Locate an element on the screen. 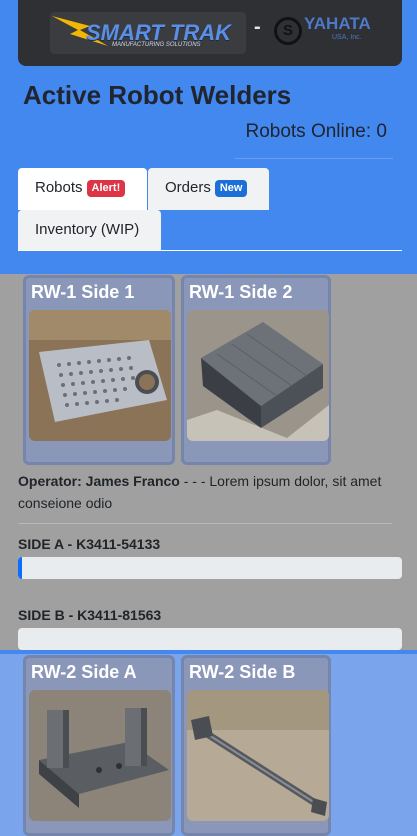 The width and height of the screenshot is (417, 836). metal-box-photo is located at coordinates (258, 375).